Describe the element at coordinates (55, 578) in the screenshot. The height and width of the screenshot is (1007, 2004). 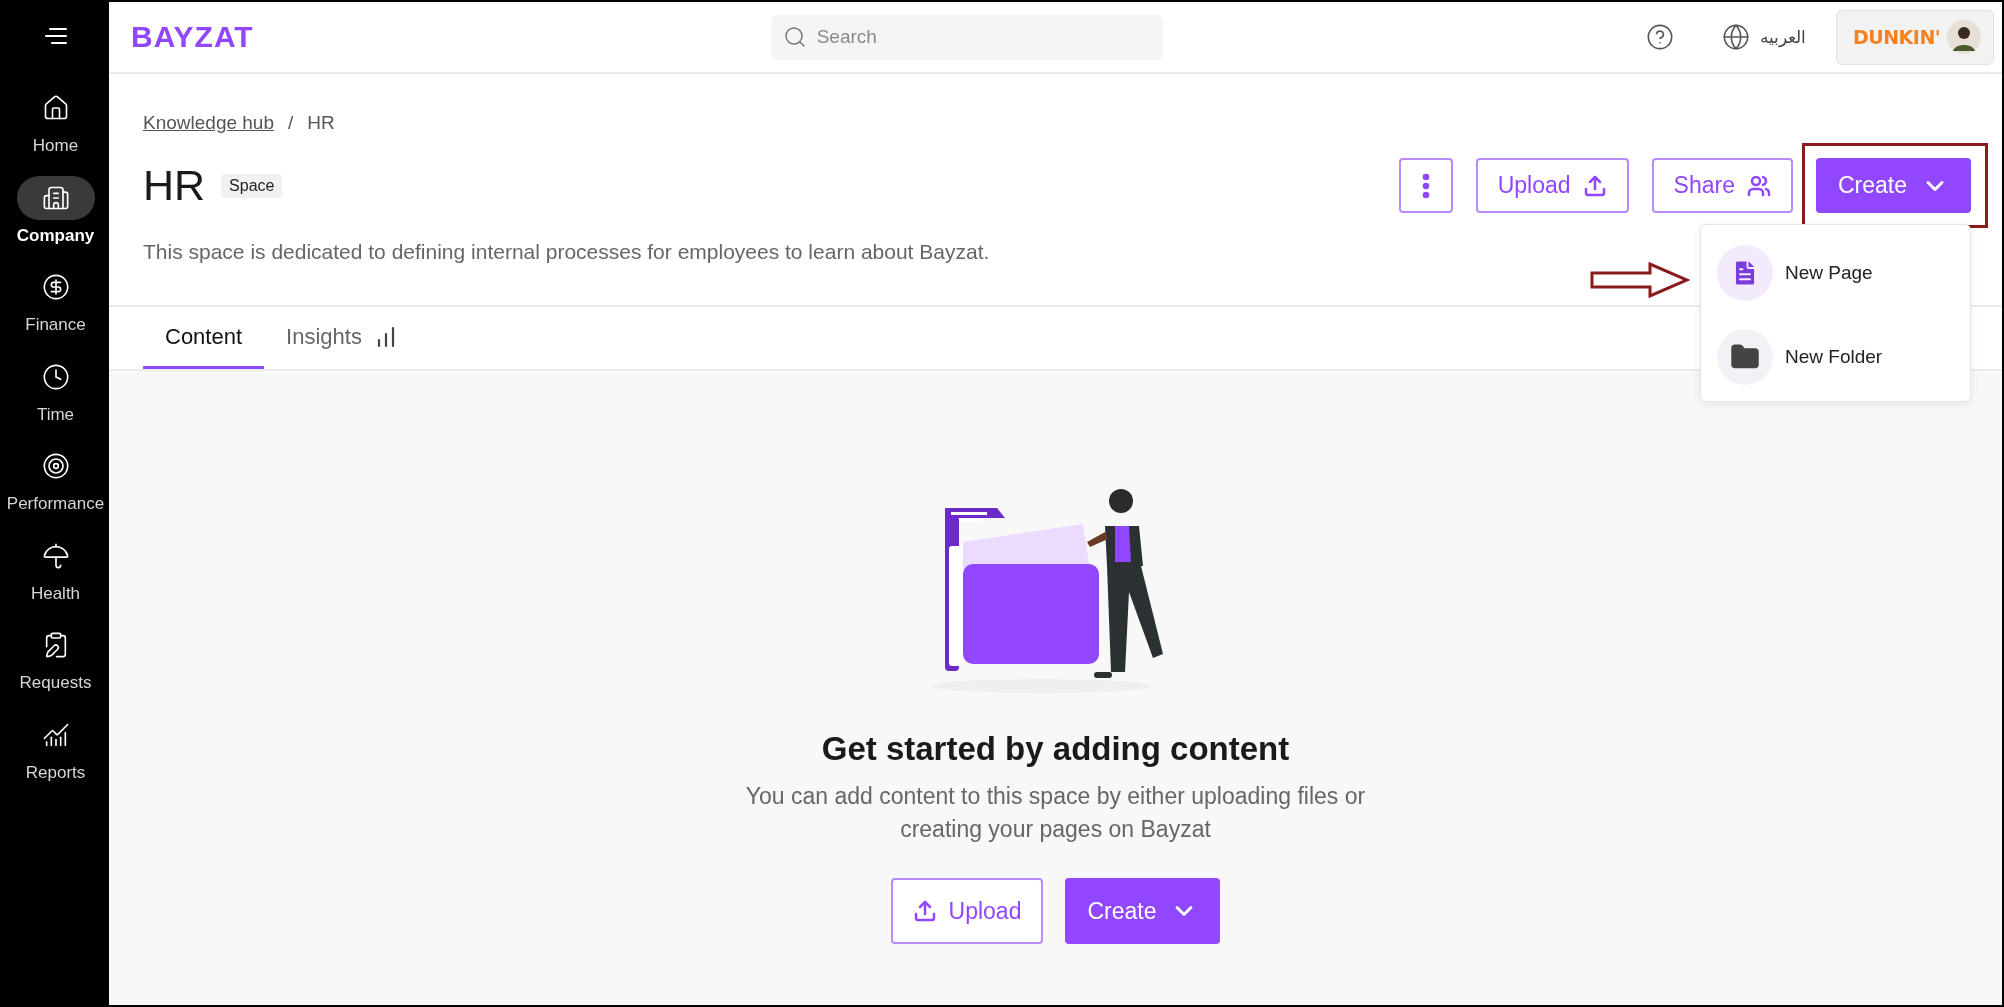
I see `sidebar-item: Health` at that location.